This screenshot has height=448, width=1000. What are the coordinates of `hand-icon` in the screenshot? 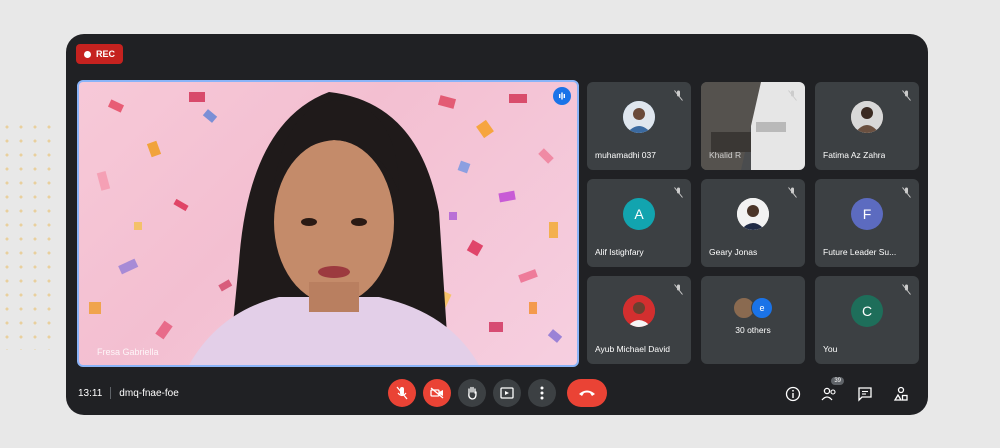 It's located at (472, 393).